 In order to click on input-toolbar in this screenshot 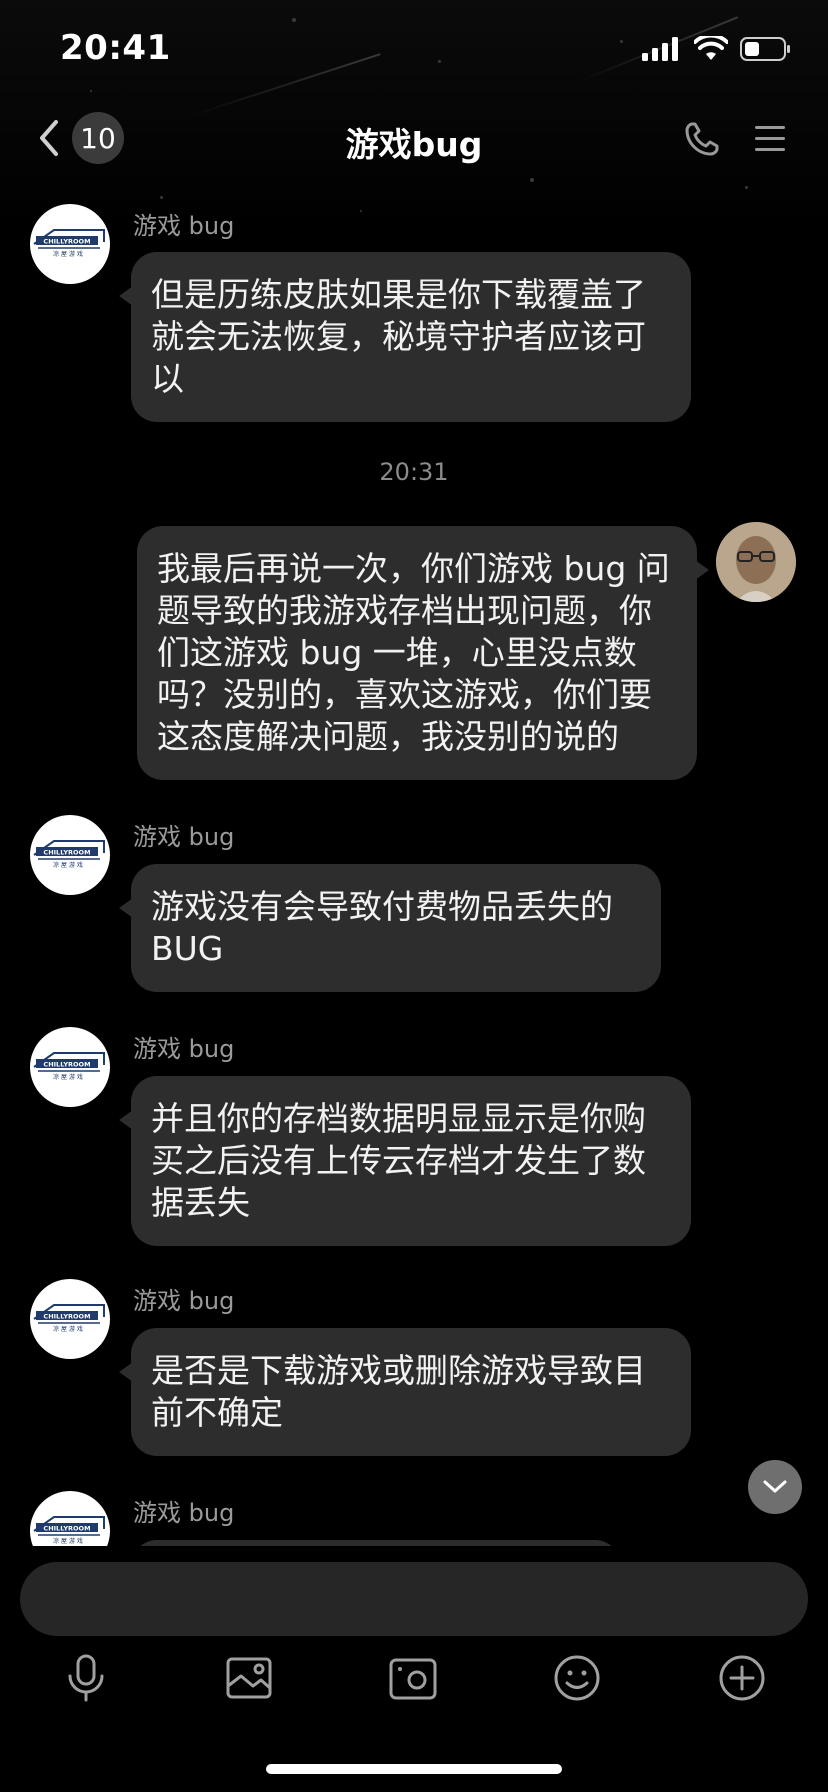, I will do `click(414, 1680)`.